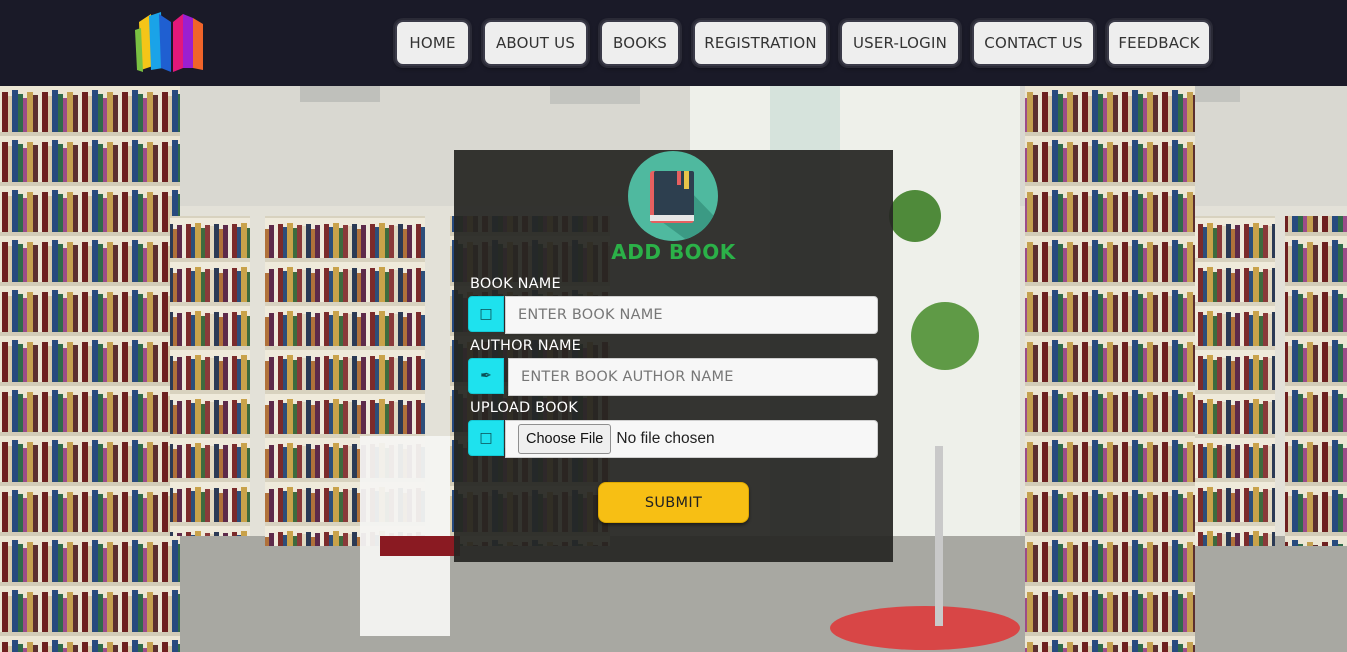 This screenshot has height=652, width=1347. I want to click on pen-icon: ✒, so click(486, 376).